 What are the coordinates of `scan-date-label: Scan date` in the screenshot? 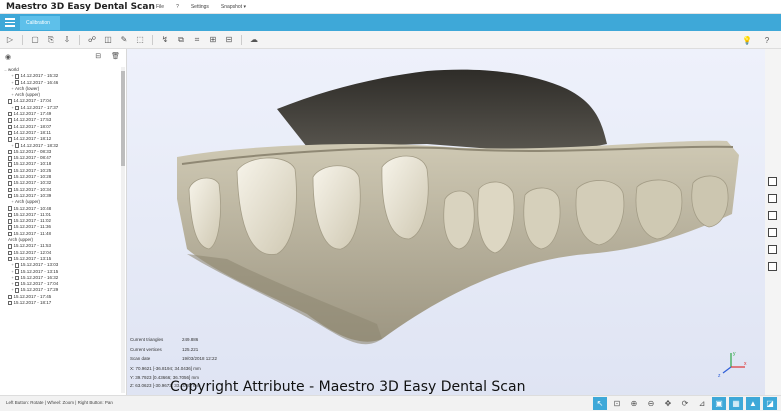 It's located at (140, 358).